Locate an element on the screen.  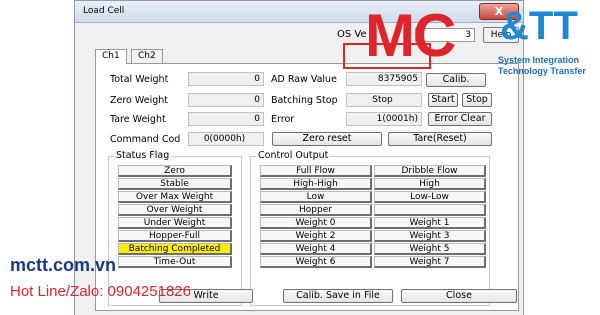
tare-weight-label: Tare Weight is located at coordinates (138, 119).